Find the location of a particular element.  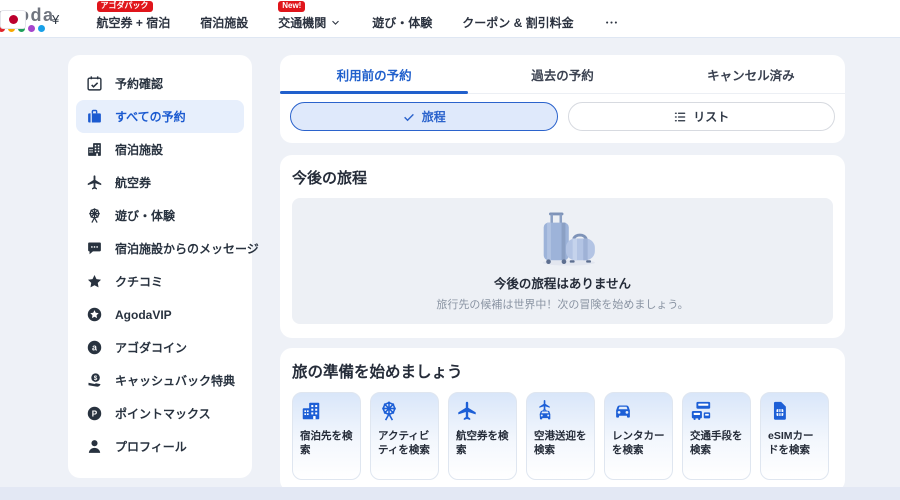

sidebar-item-label: 遊び・体験 is located at coordinates (145, 216).